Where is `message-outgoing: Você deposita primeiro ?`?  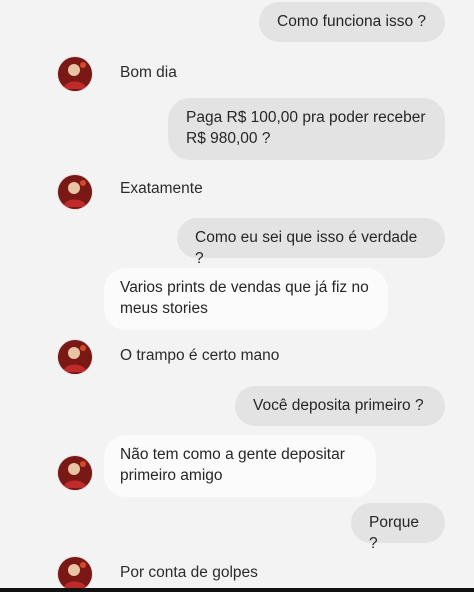
message-outgoing: Você deposita primeiro ? is located at coordinates (340, 406).